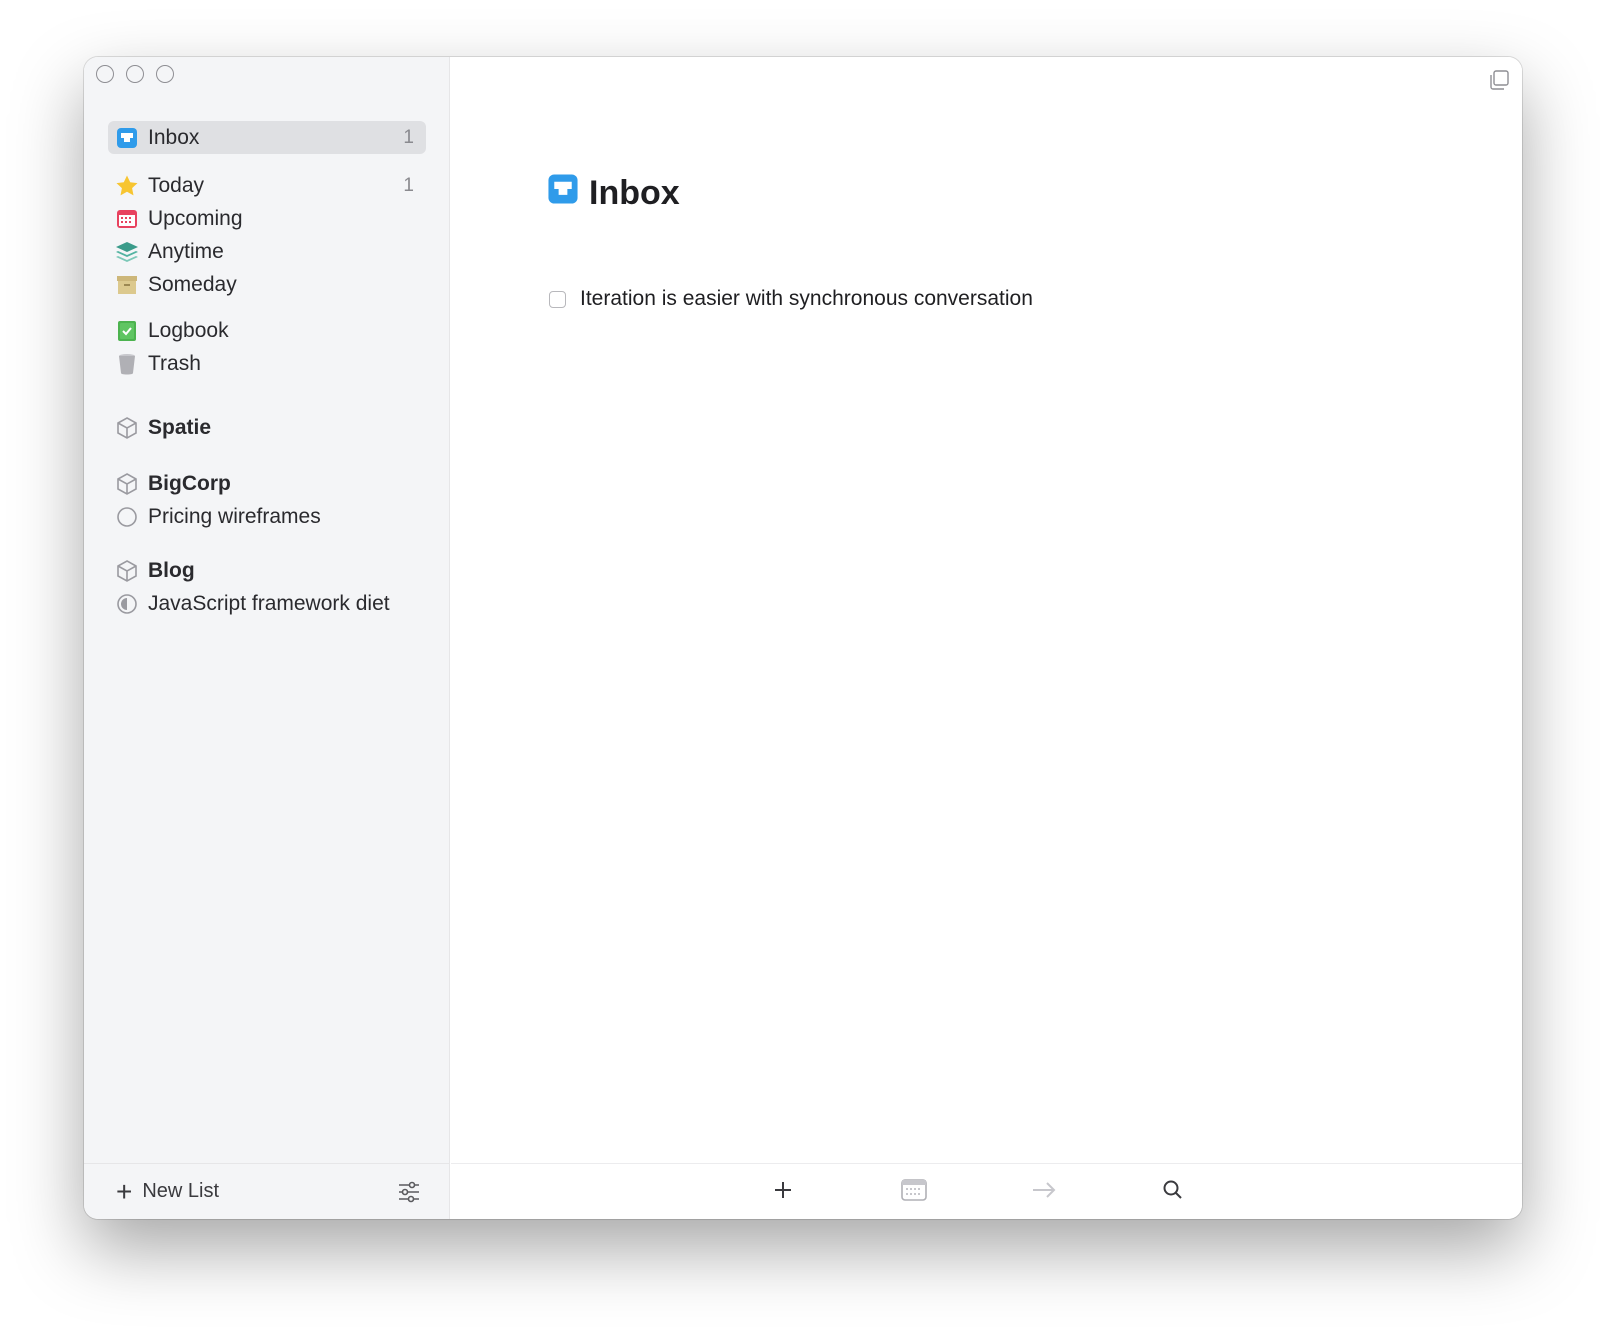  Describe the element at coordinates (127, 285) in the screenshot. I see `archive-box-icon` at that location.